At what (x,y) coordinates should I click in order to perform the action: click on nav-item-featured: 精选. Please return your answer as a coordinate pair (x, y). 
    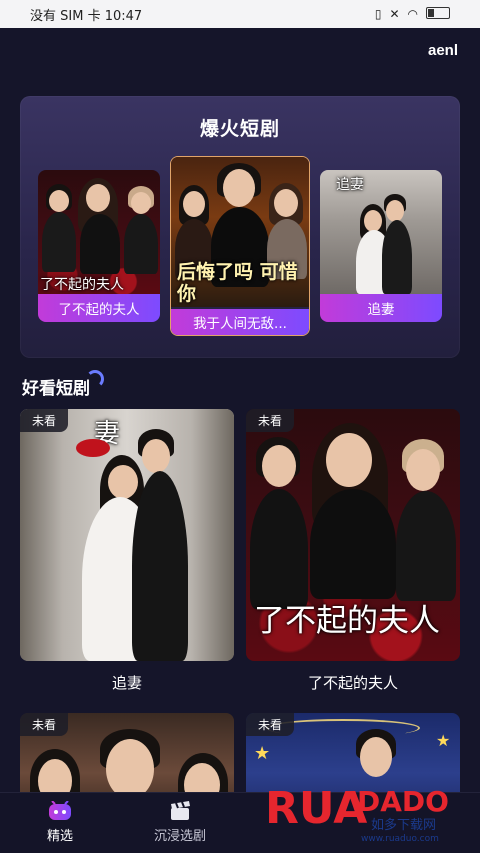
    Looking at the image, I should click on (60, 822).